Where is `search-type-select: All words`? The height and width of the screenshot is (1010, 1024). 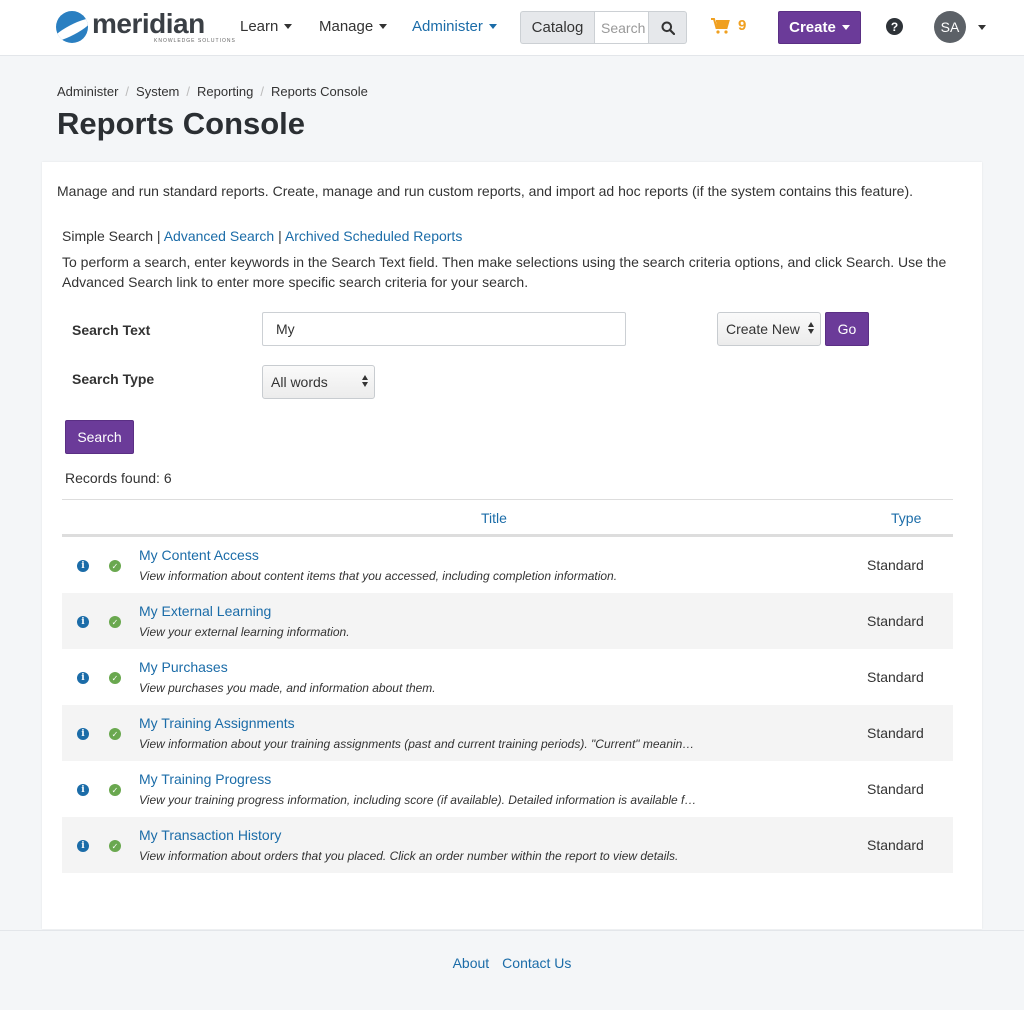
search-type-select: All words is located at coordinates (318, 382).